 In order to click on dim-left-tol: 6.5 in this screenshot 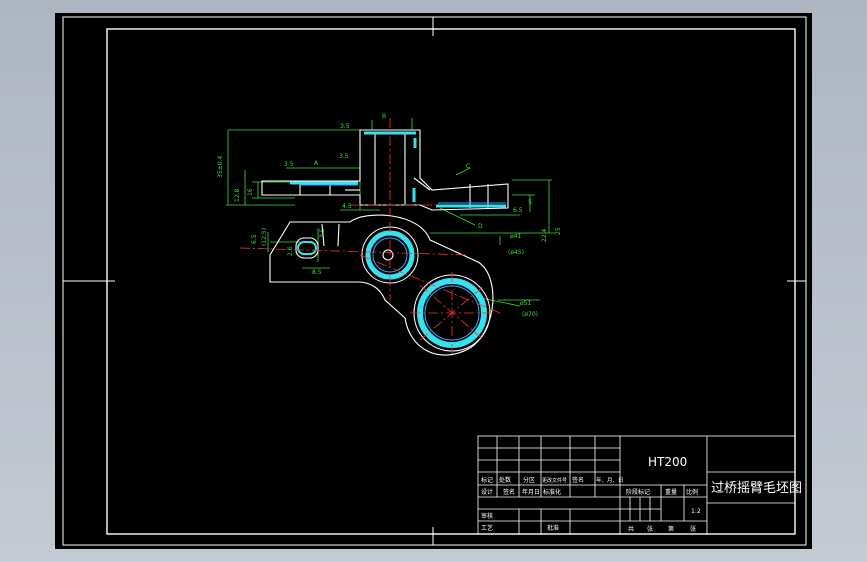, I will do `click(254, 239)`.